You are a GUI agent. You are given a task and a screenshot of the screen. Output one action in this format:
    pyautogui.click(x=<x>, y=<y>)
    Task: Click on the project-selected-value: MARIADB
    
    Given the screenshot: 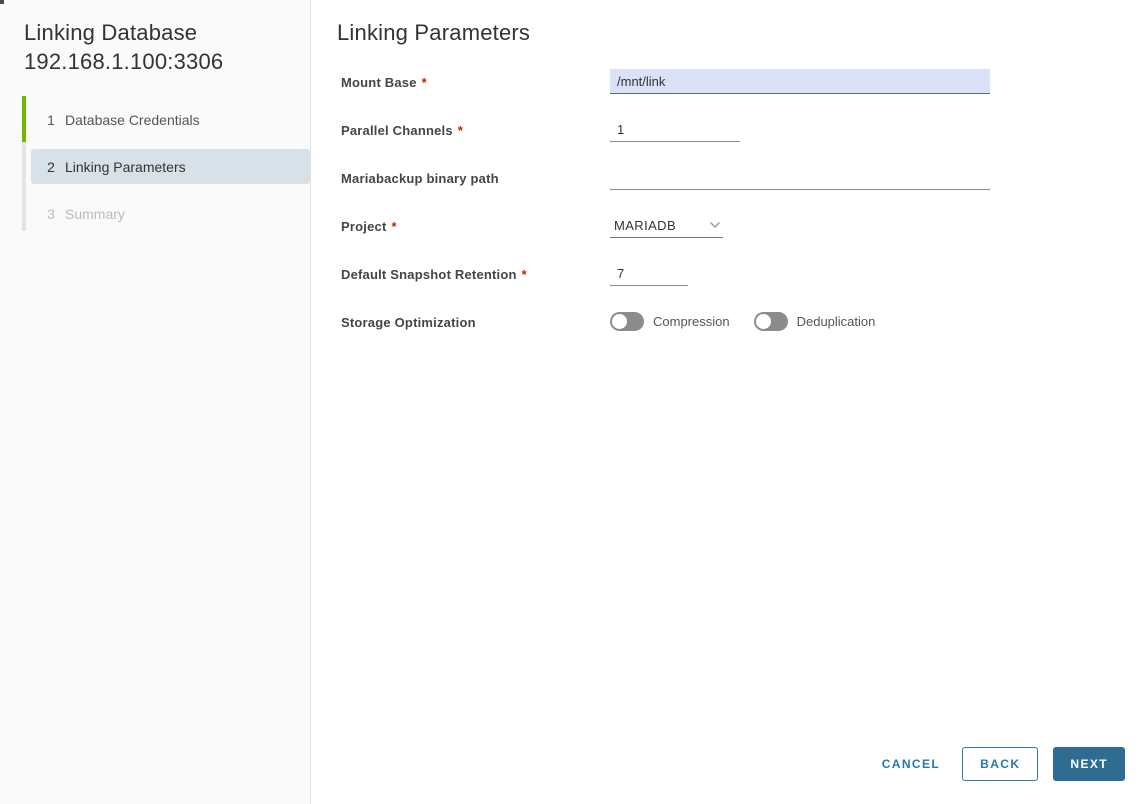 What is the action you would take?
    pyautogui.click(x=645, y=225)
    